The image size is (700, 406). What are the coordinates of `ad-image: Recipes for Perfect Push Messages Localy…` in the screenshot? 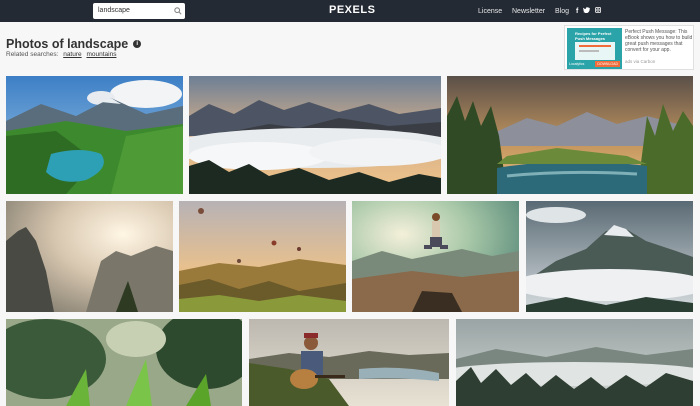 It's located at (594, 48).